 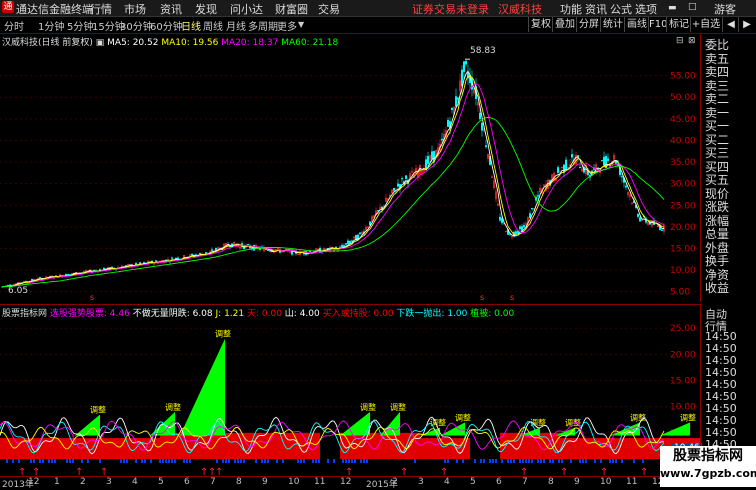 What do you see at coordinates (166, 25) in the screenshot?
I see `tab-60min: 60分钟` at bounding box center [166, 25].